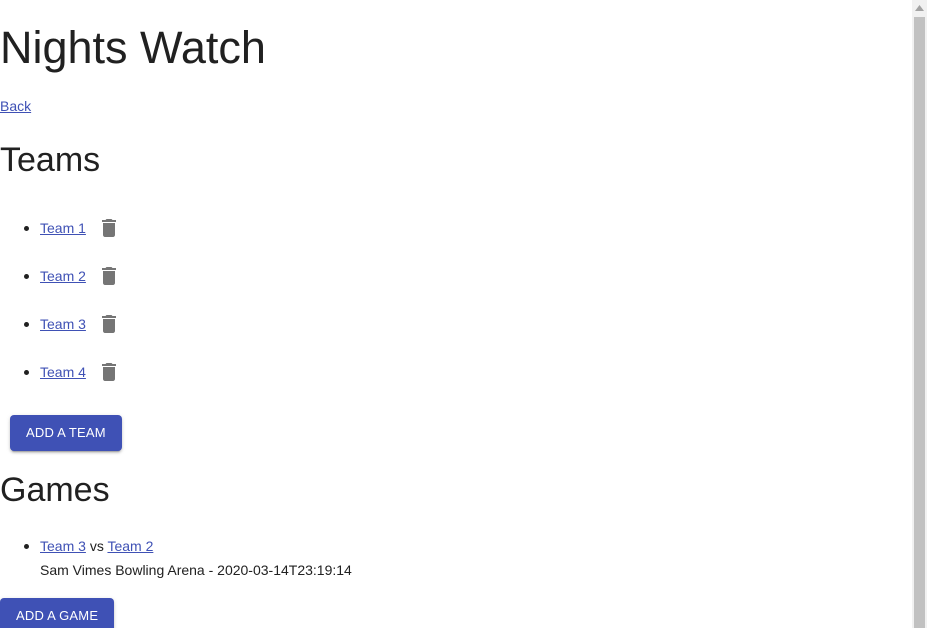  Describe the element at coordinates (50, 160) in the screenshot. I see `teams-heading: Teams` at that location.